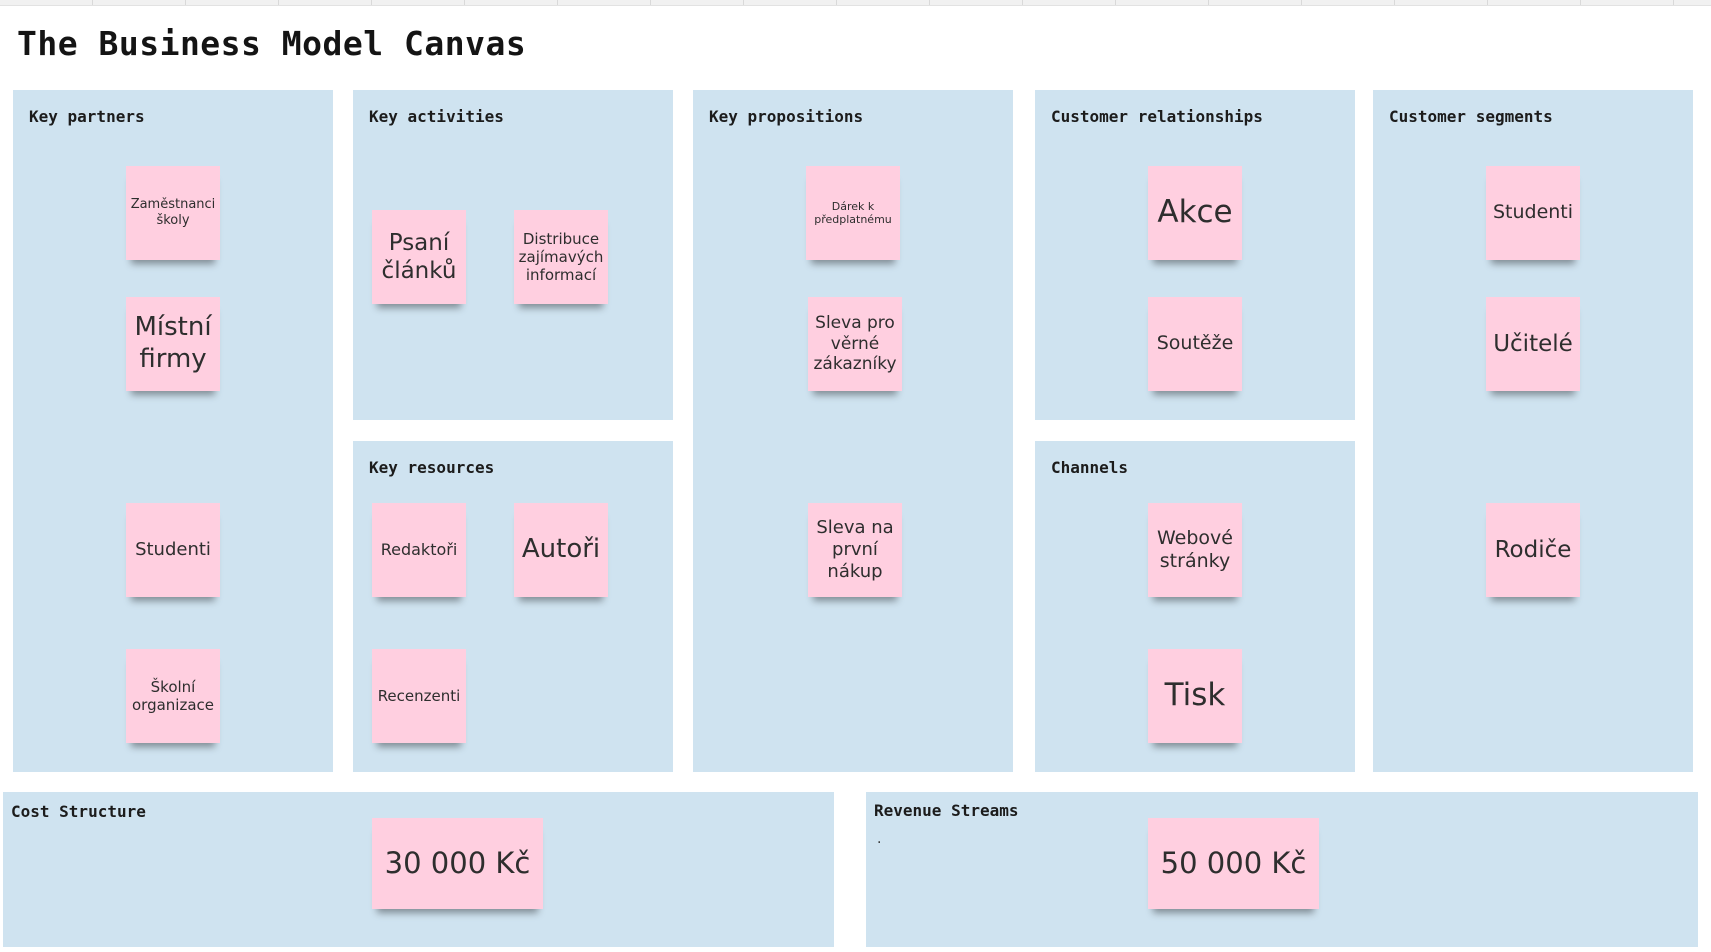 This screenshot has width=1711, height=952. I want to click on sticky-note: Autoři, so click(561, 550).